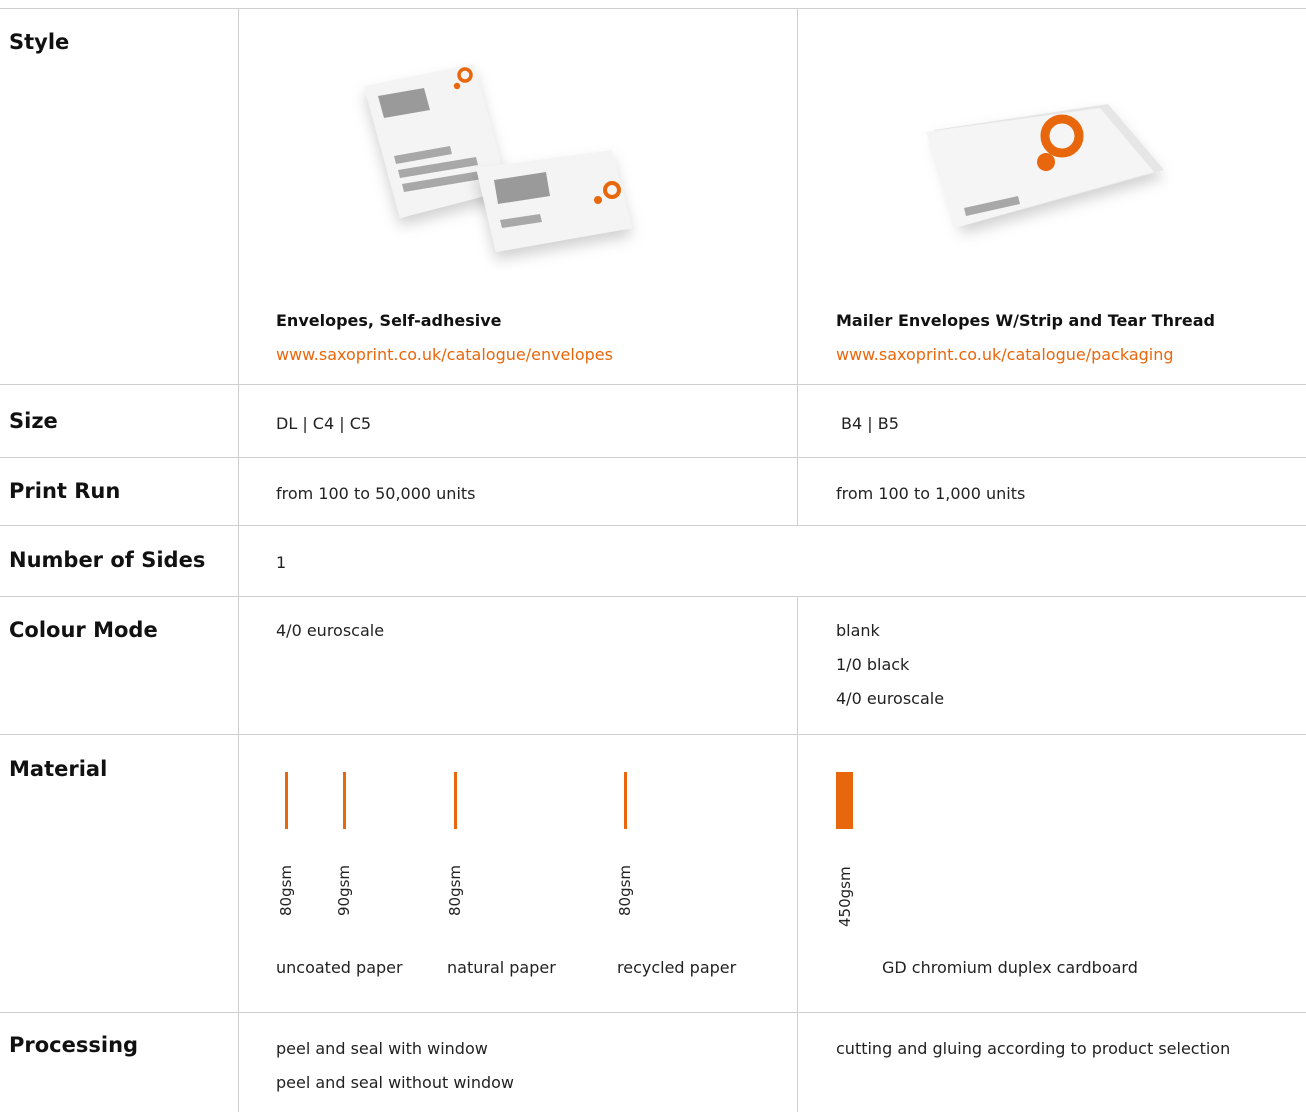 The width and height of the screenshot is (1306, 1112). What do you see at coordinates (870, 423) in the screenshot?
I see `size-value: B4 | B5` at bounding box center [870, 423].